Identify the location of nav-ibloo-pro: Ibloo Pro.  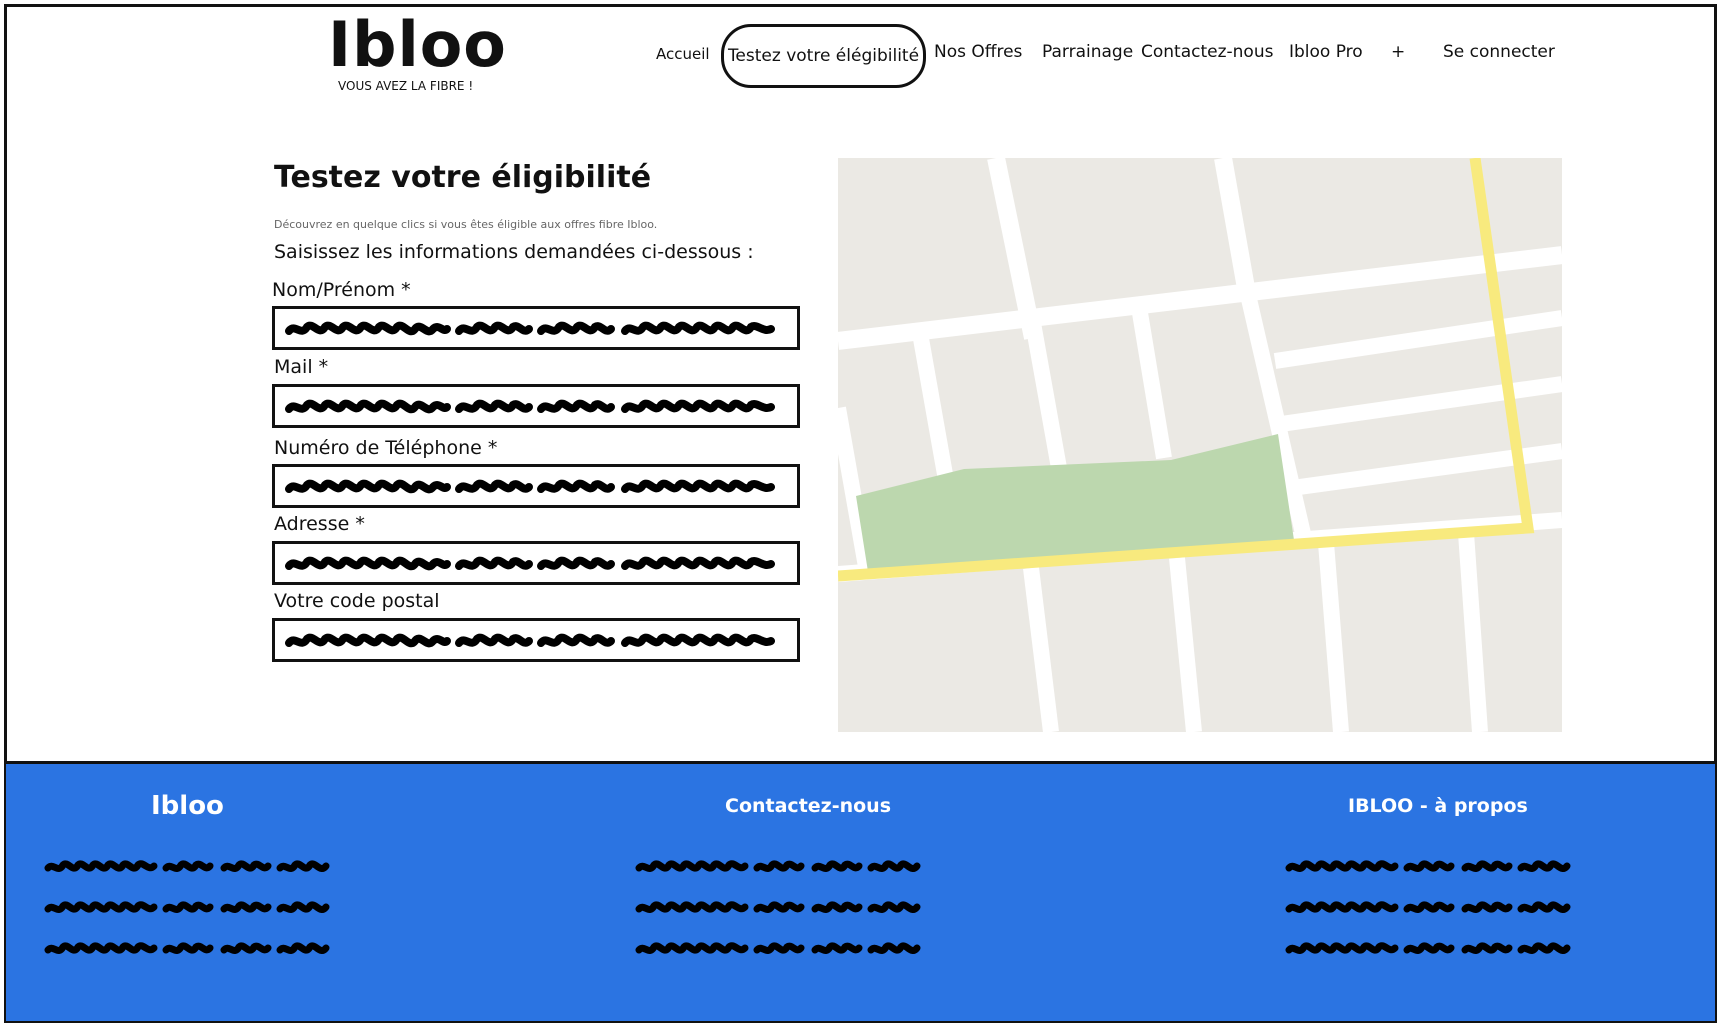
(1326, 52).